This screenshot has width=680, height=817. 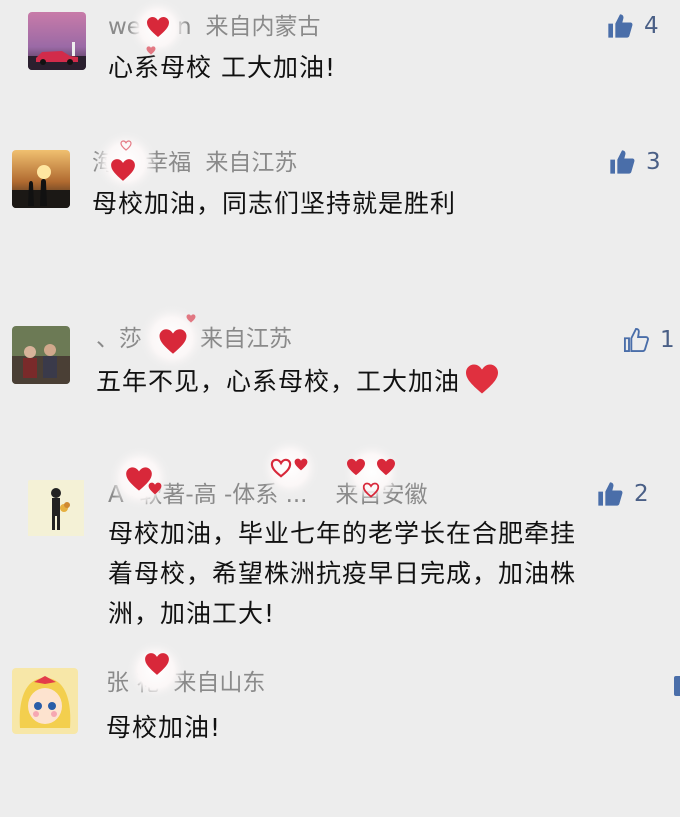 I want to click on commenter-name-line: 张 花来自山东, so click(x=185, y=683).